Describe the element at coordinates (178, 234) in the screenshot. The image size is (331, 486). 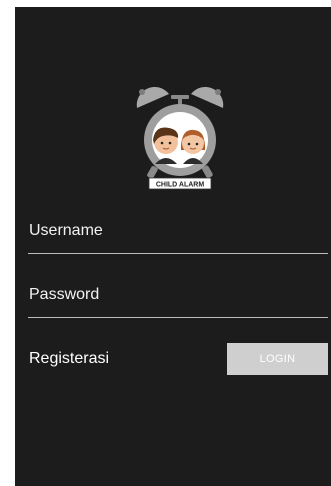
I see `username-input` at that location.